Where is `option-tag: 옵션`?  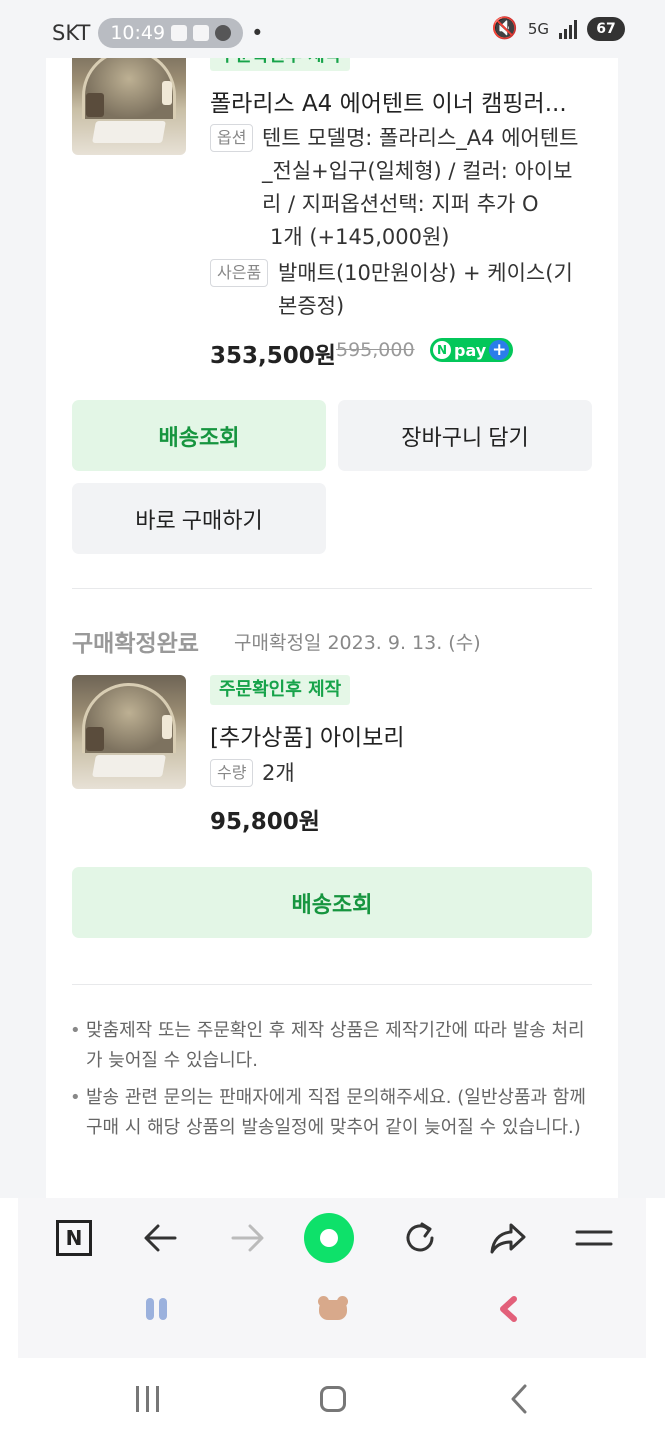
option-tag: 옵션 is located at coordinates (232, 138).